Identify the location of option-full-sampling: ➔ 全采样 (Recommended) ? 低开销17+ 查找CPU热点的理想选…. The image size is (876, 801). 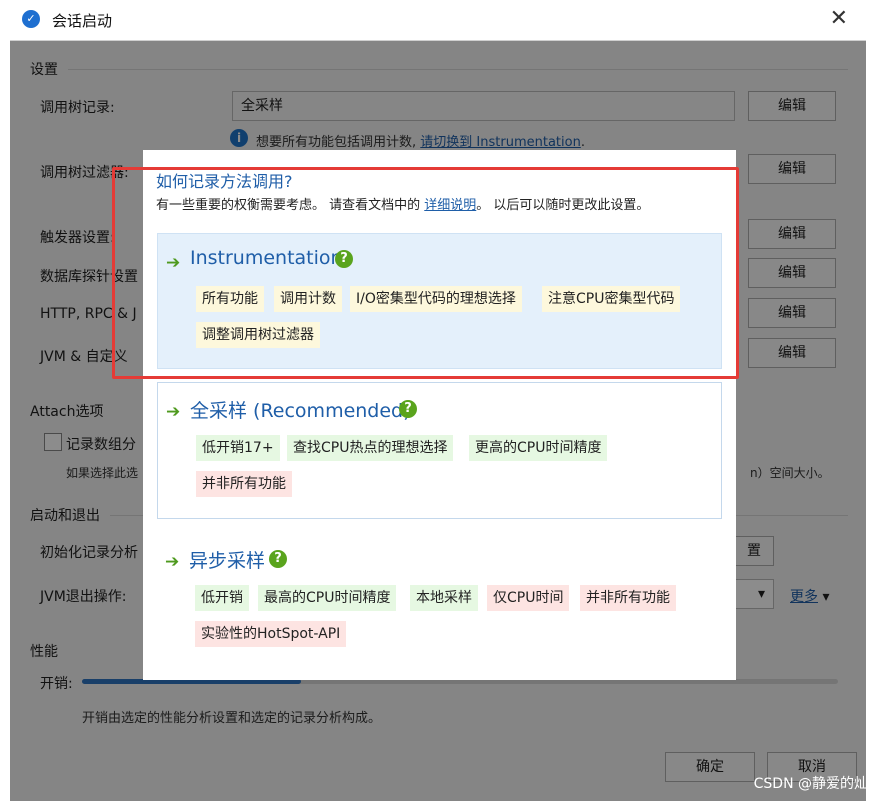
(439, 450).